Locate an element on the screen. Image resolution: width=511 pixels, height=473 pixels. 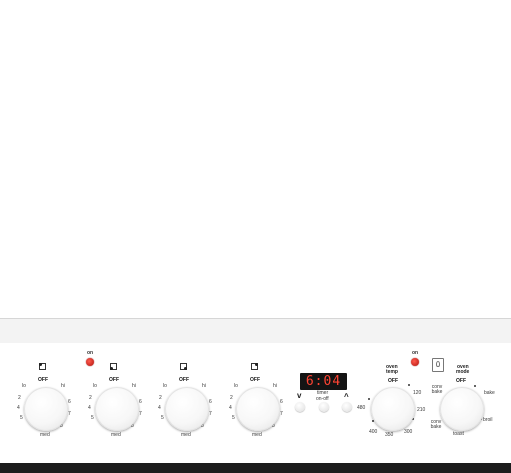
burner2-med: med is located at coordinates (116, 435).